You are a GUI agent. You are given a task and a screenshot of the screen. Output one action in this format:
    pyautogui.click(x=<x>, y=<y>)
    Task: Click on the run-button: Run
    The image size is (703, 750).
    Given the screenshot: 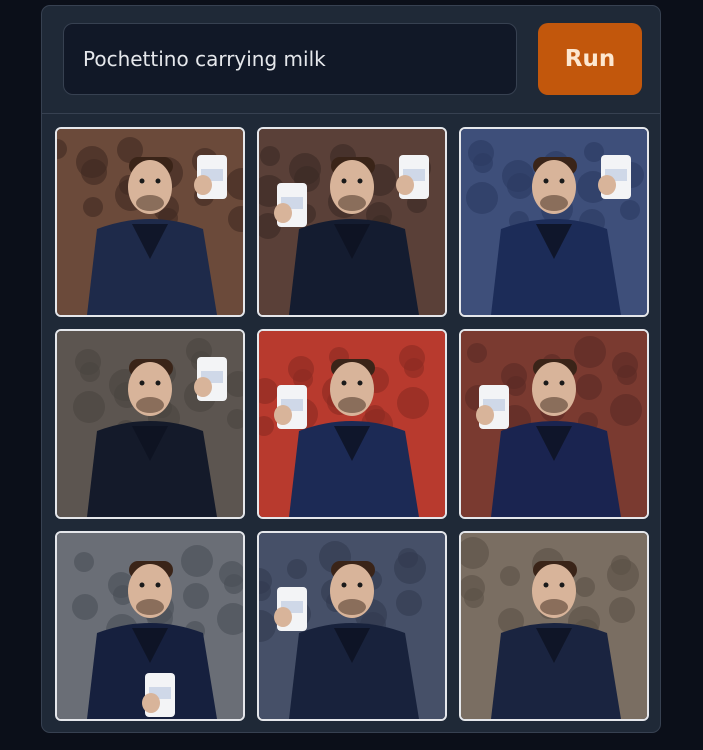 What is the action you would take?
    pyautogui.click(x=590, y=59)
    